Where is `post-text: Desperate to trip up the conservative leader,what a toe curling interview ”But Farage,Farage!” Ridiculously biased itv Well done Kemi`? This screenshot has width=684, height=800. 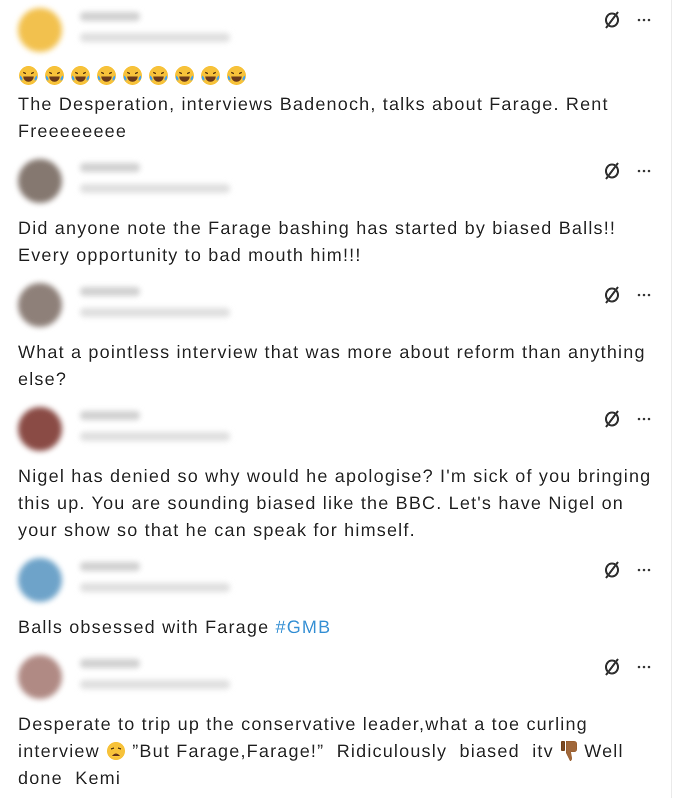 post-text: Desperate to trip up the conservative leader,what a toe curling interview ”But Farage,Farage!” Ridiculously biased itv Well done Kemi is located at coordinates (321, 751).